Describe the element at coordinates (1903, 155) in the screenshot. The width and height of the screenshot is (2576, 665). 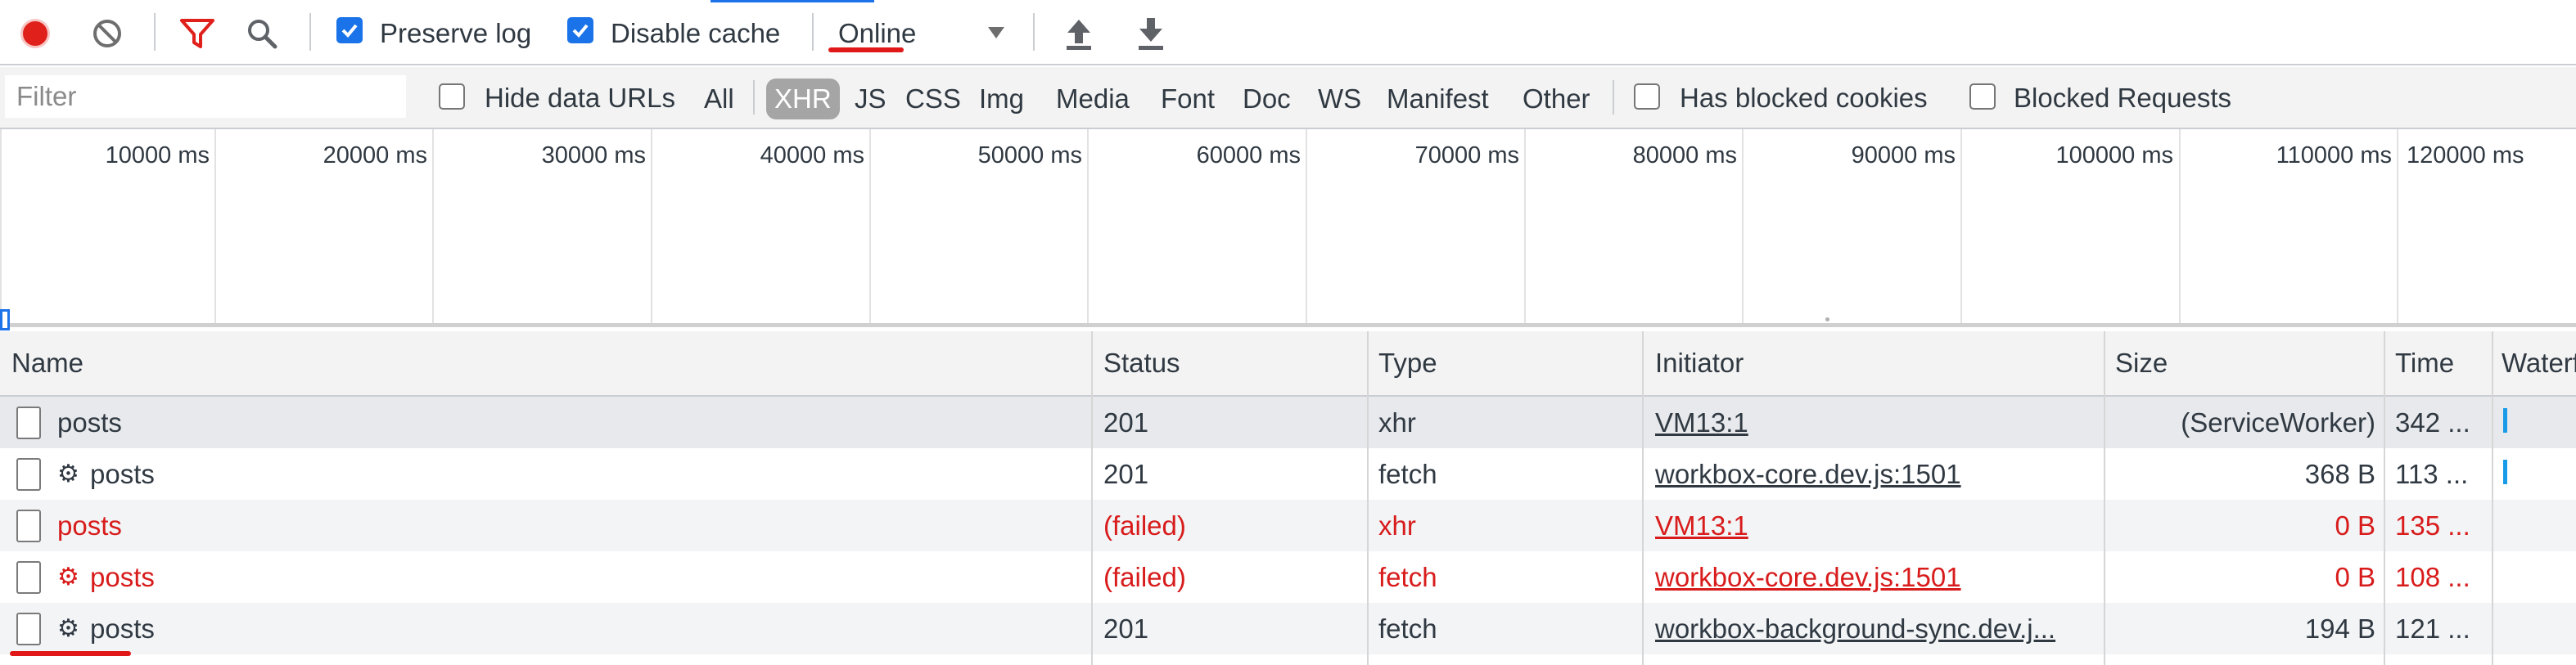
I see `overview-tick-label: 90000 ms` at that location.